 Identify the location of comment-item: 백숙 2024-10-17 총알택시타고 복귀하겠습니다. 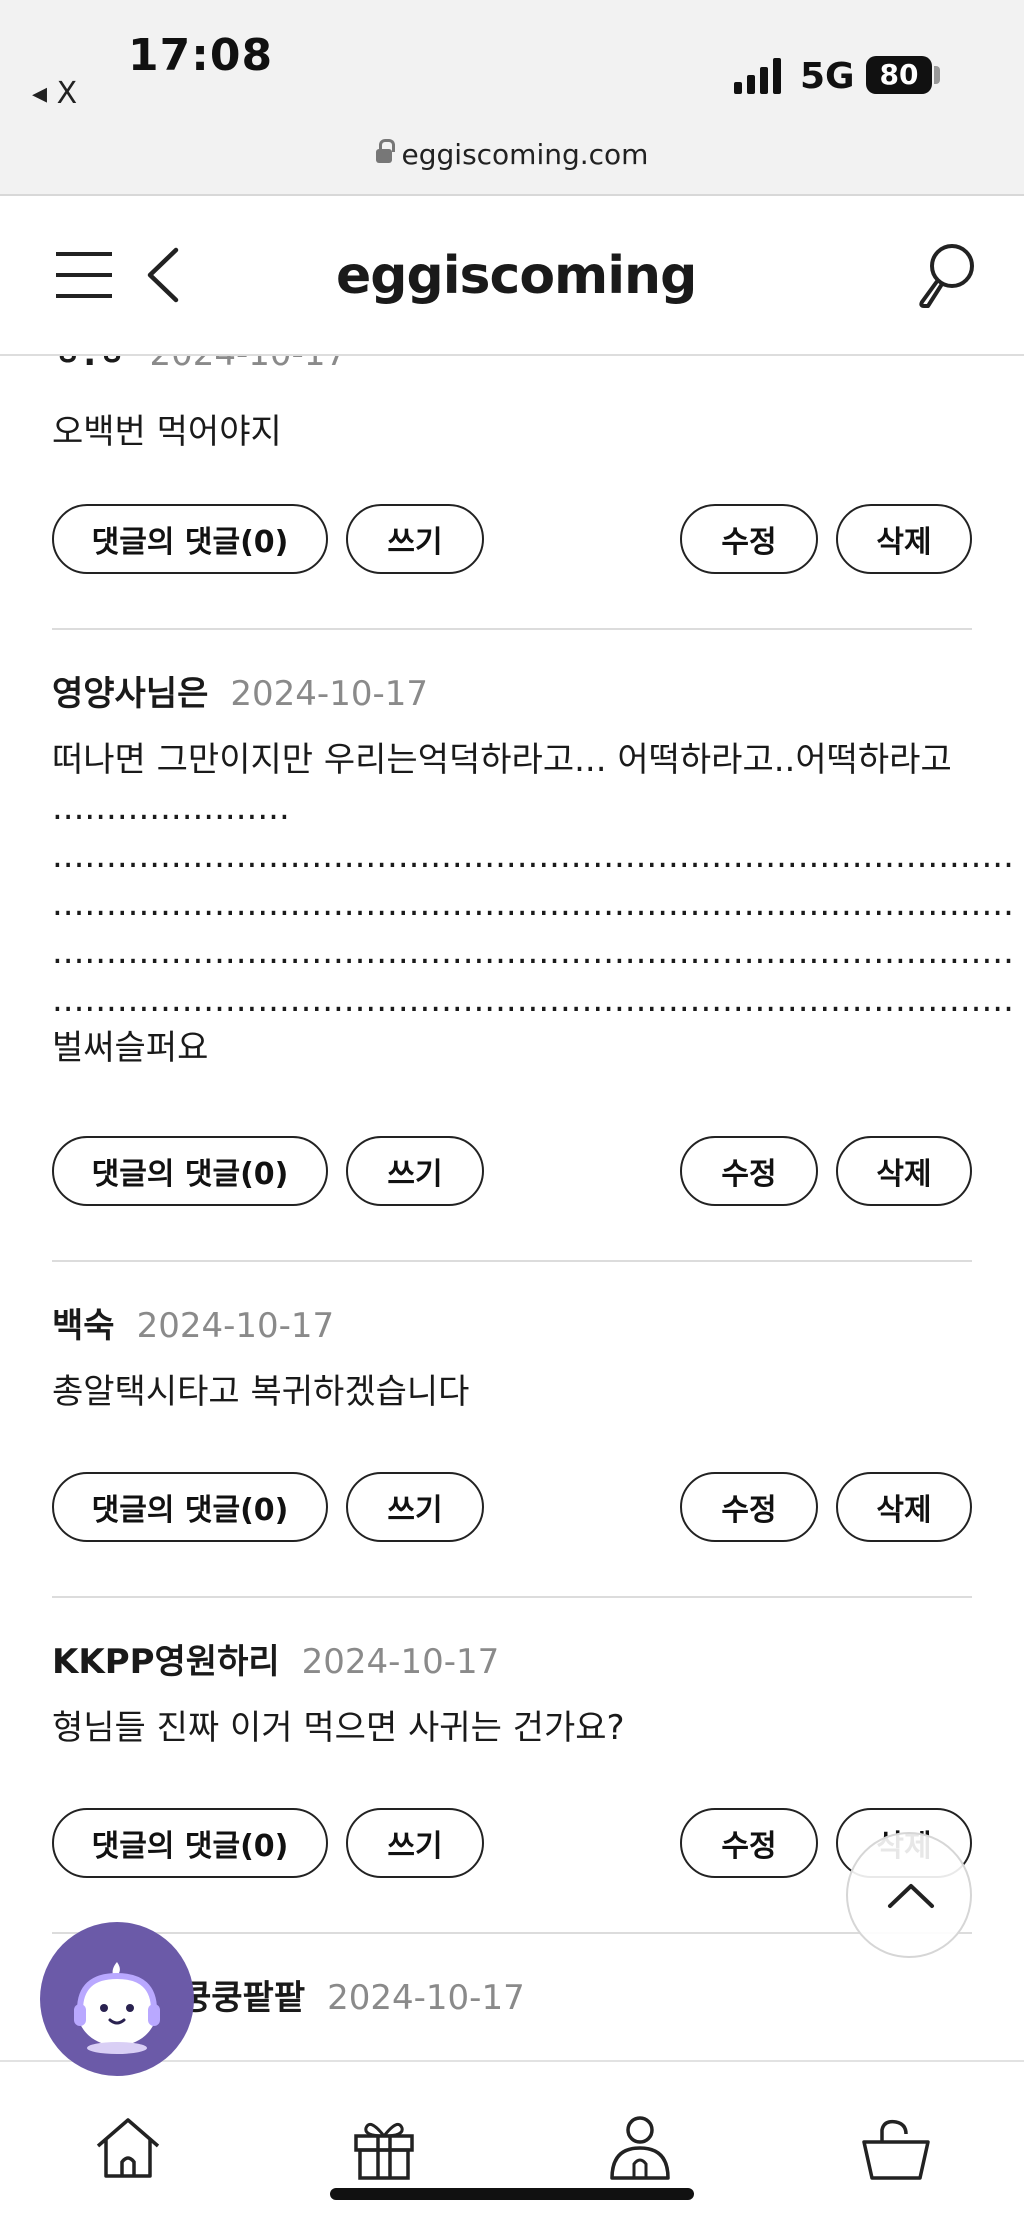
(512, 1359).